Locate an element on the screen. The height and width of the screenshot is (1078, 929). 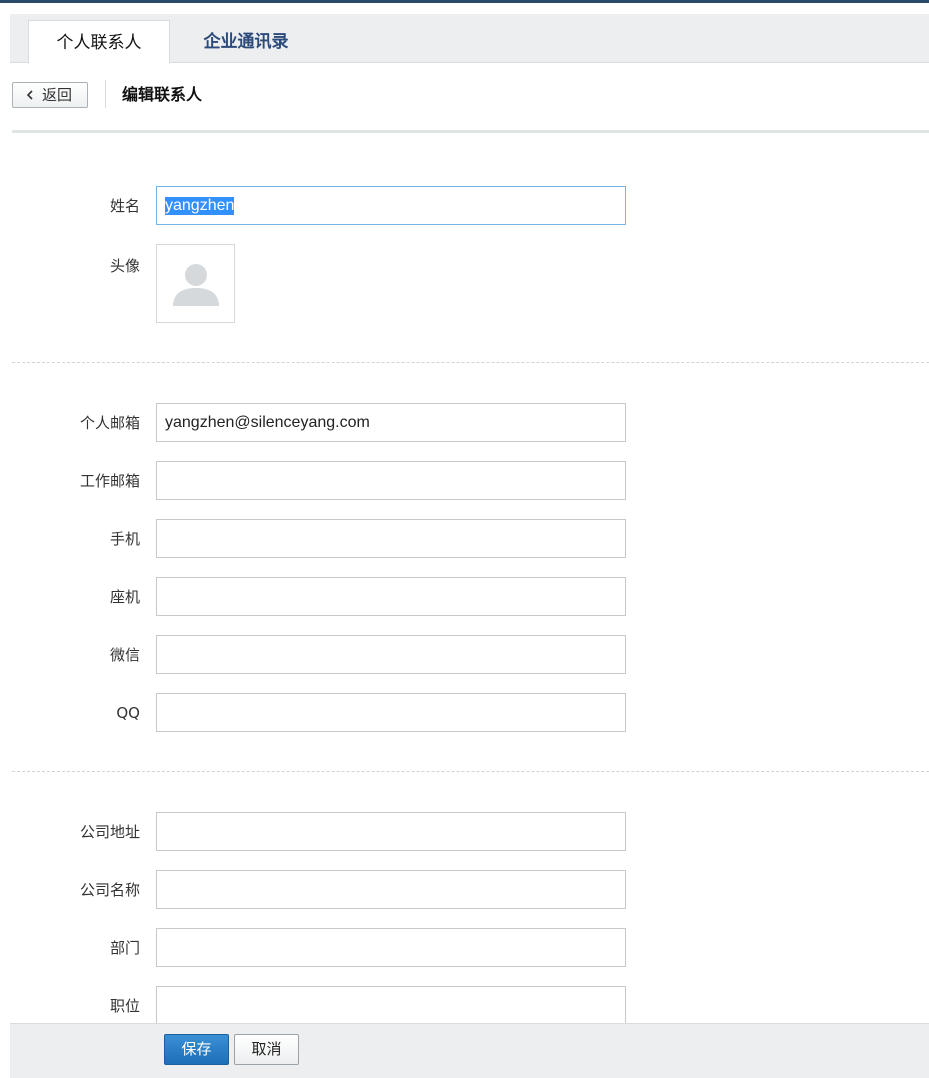
toolbar-divider is located at coordinates (105, 94).